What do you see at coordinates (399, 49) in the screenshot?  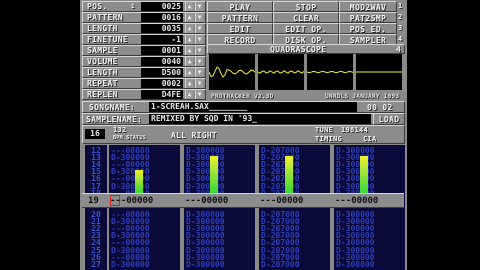 I see `quadrascope-number: 4` at bounding box center [399, 49].